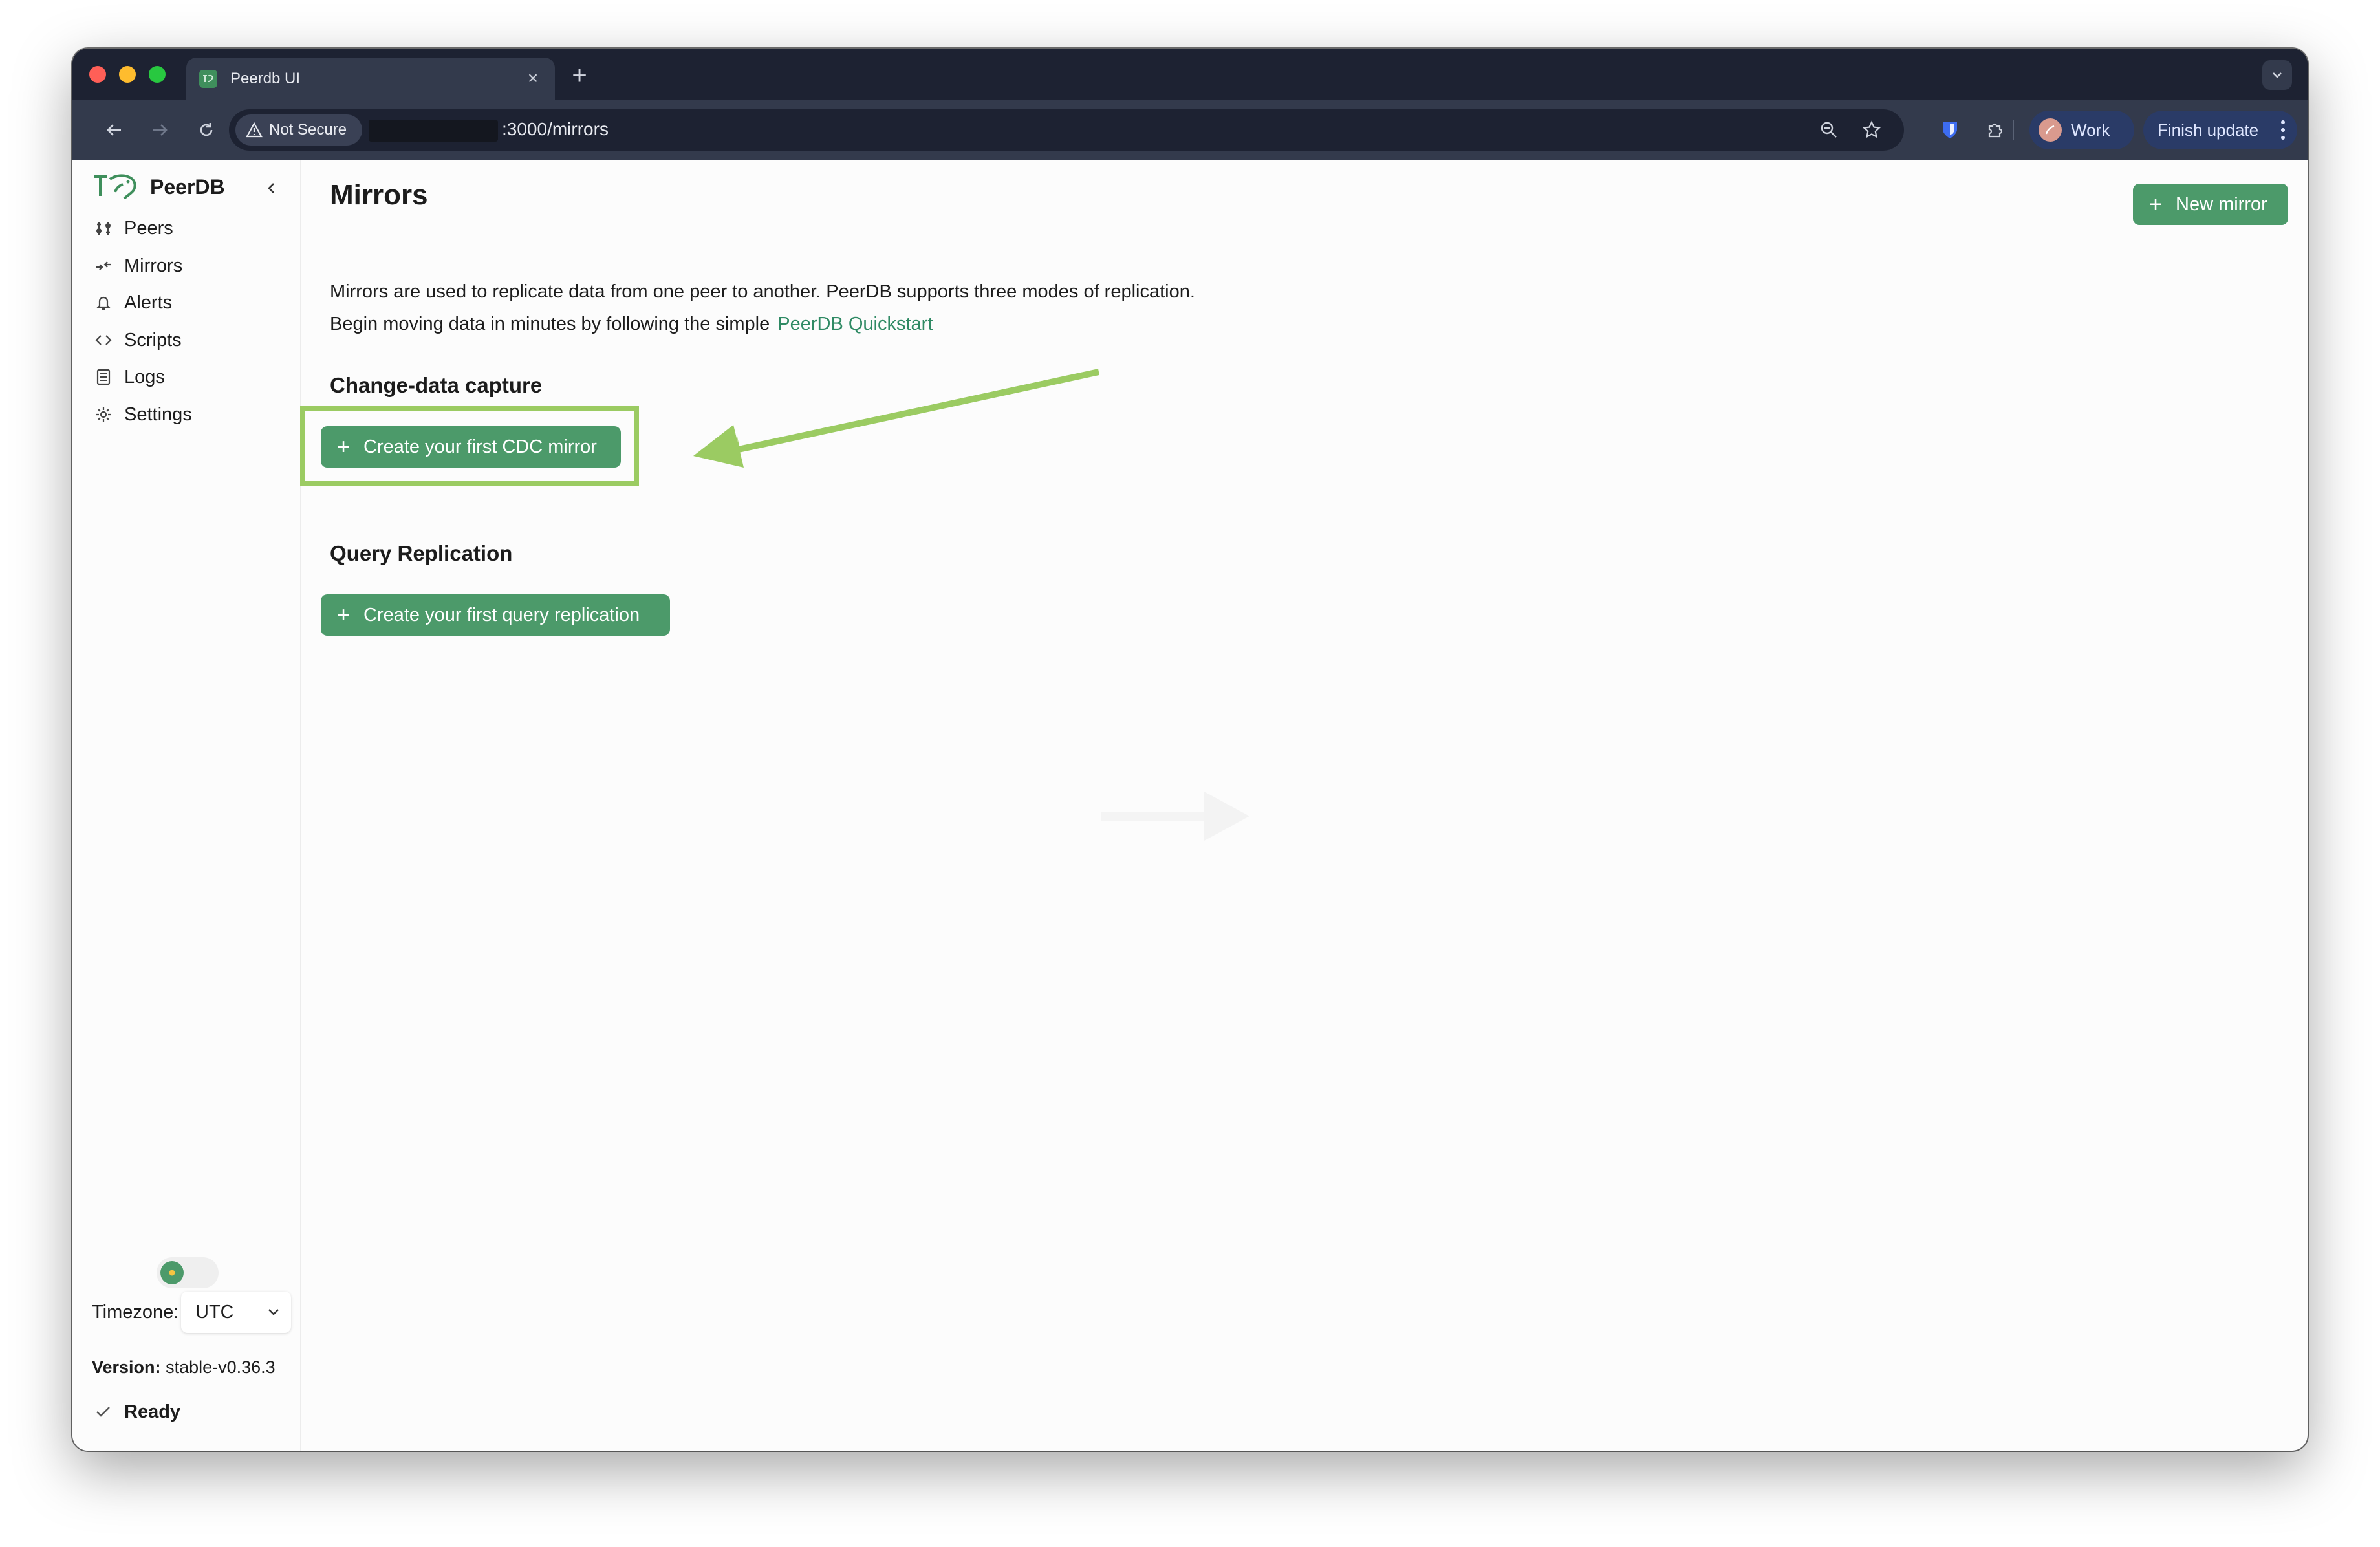 The height and width of the screenshot is (1547, 2380). Describe the element at coordinates (144, 376) in the screenshot. I see `sidebar-item-label: Logs` at that location.